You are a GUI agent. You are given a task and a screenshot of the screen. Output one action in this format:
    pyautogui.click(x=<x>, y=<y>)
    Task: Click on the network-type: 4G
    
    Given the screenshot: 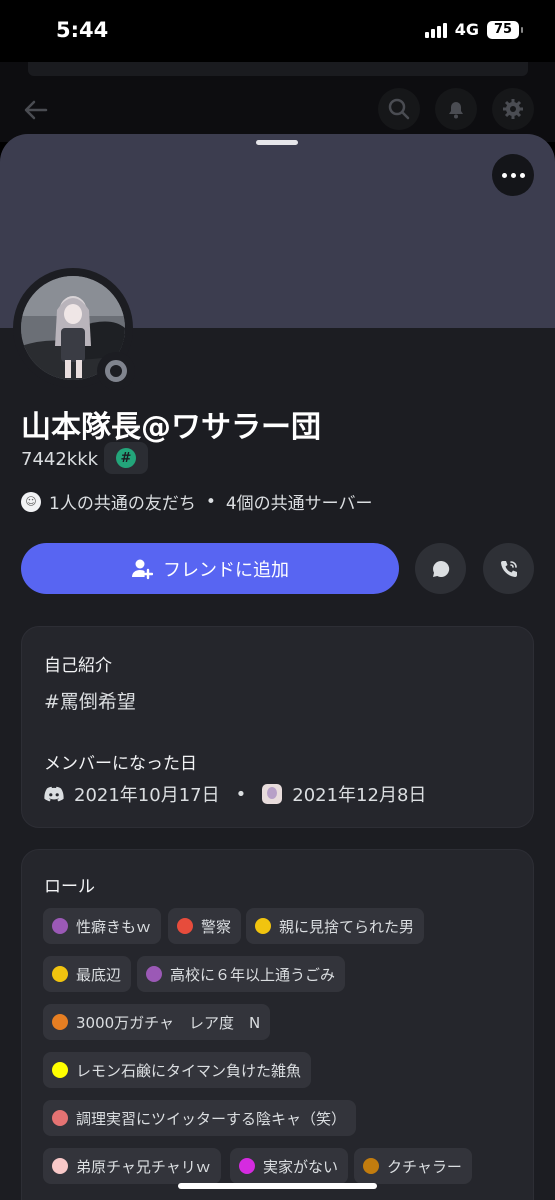 What is the action you would take?
    pyautogui.click(x=466, y=29)
    